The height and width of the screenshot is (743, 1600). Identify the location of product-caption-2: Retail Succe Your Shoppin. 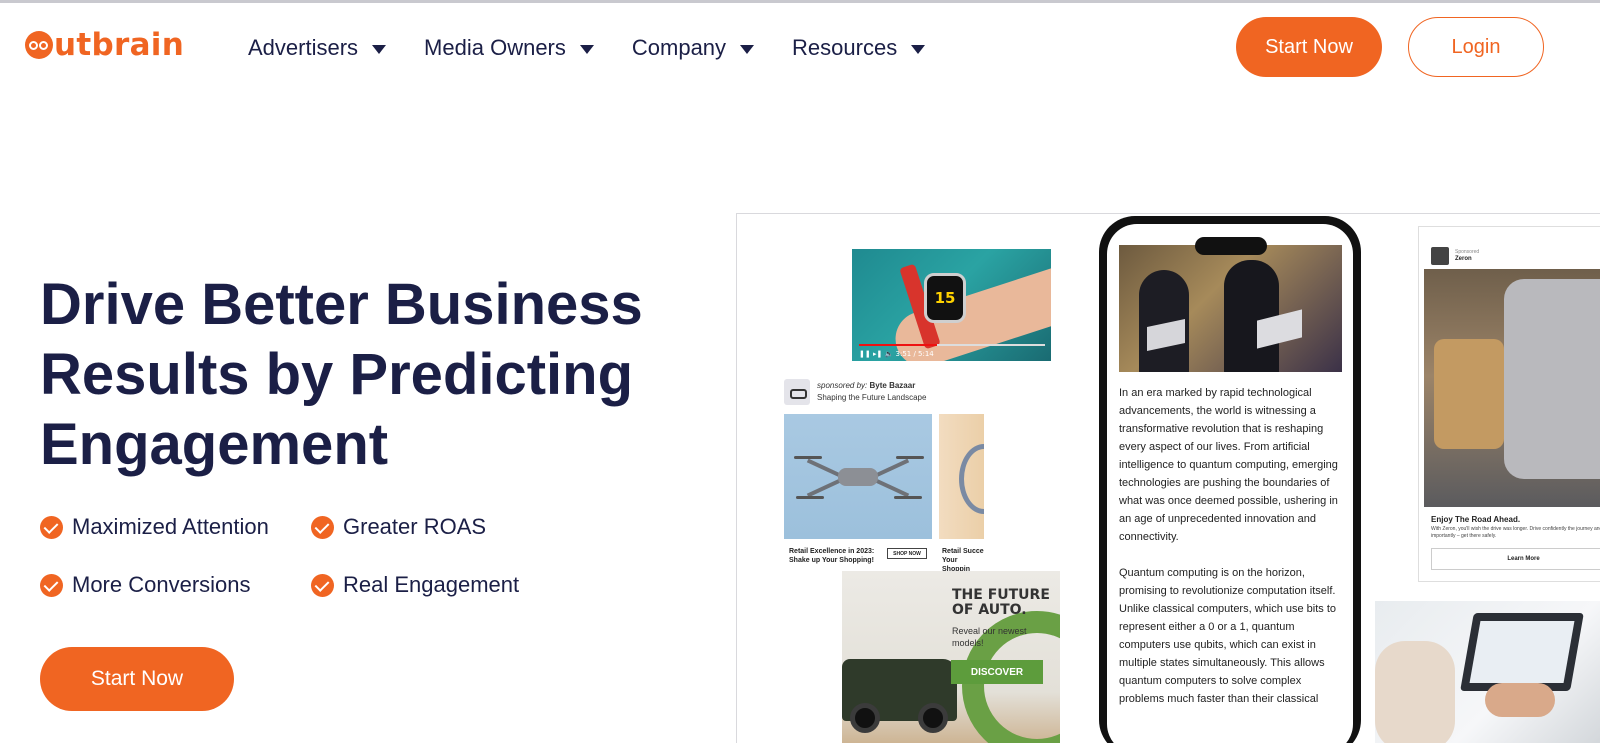
(963, 560).